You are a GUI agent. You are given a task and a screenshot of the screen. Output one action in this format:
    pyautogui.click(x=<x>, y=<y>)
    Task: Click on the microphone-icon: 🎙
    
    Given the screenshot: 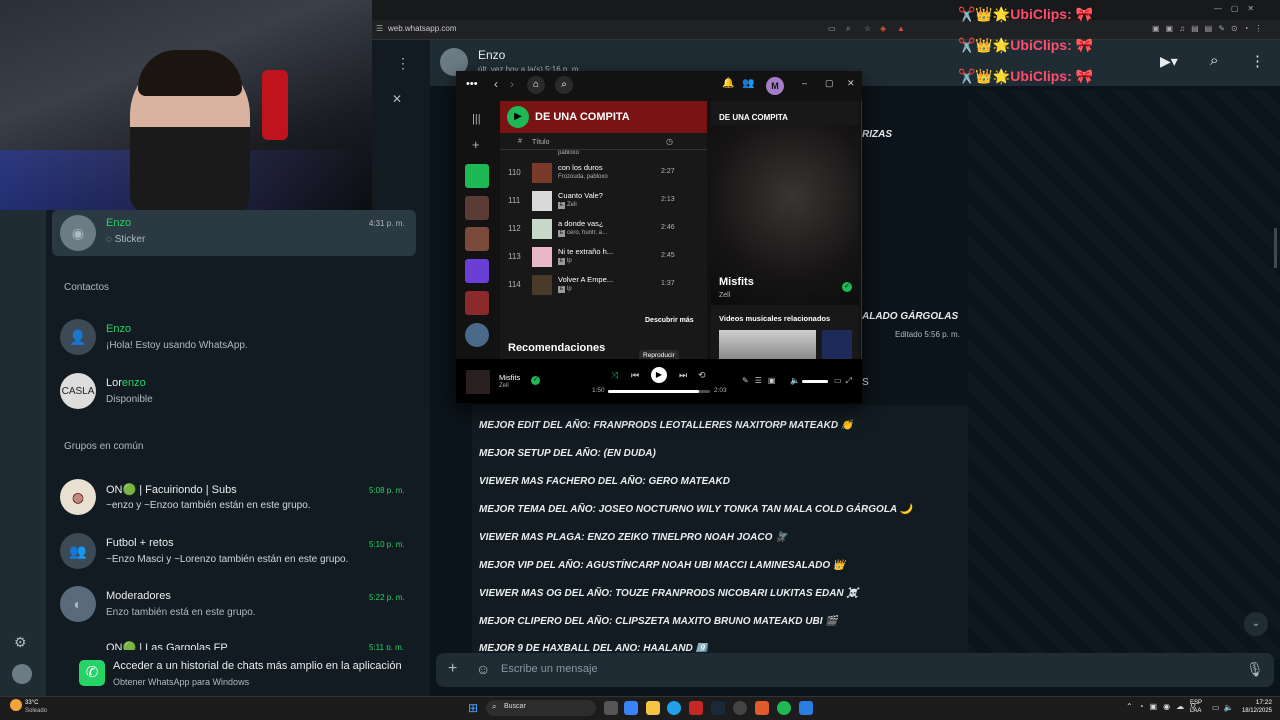 What is the action you would take?
    pyautogui.click(x=1255, y=669)
    